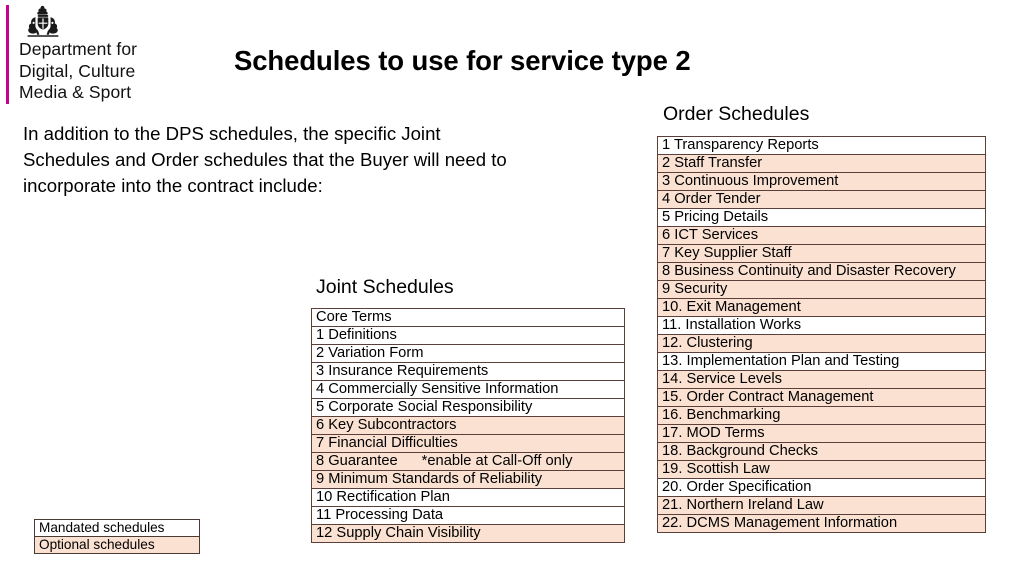 Image resolution: width=1024 pixels, height=576 pixels. What do you see at coordinates (713, 433) in the screenshot?
I see `order-schedule-label: 17. MOD Terms` at bounding box center [713, 433].